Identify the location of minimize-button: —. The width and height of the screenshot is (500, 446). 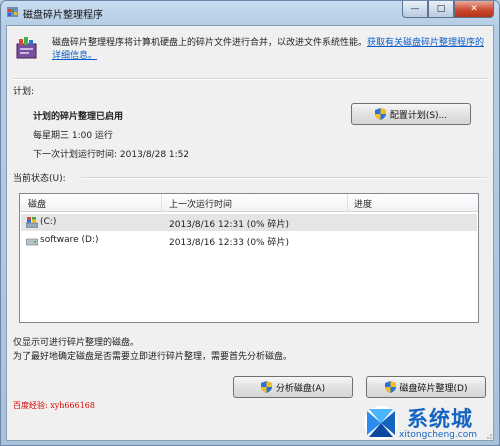
(415, 9).